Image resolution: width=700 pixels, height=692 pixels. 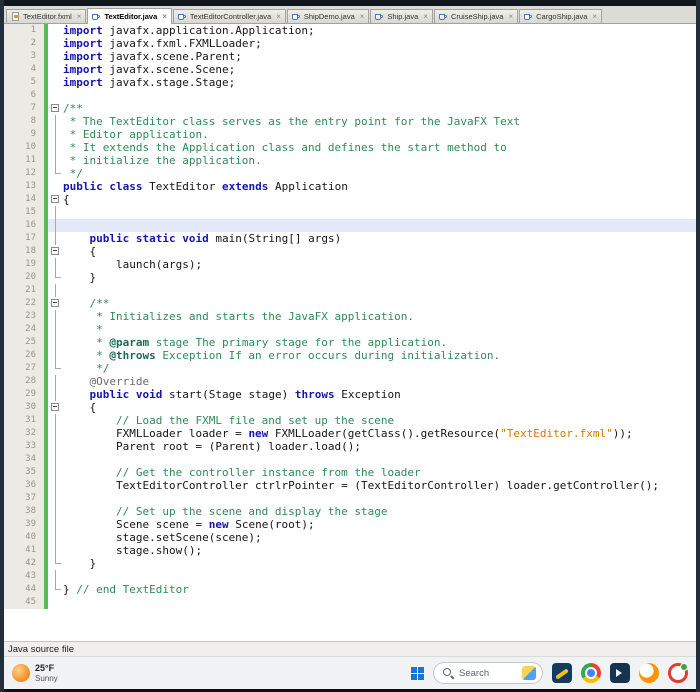 I want to click on line-number: 22, so click(x=24, y=303).